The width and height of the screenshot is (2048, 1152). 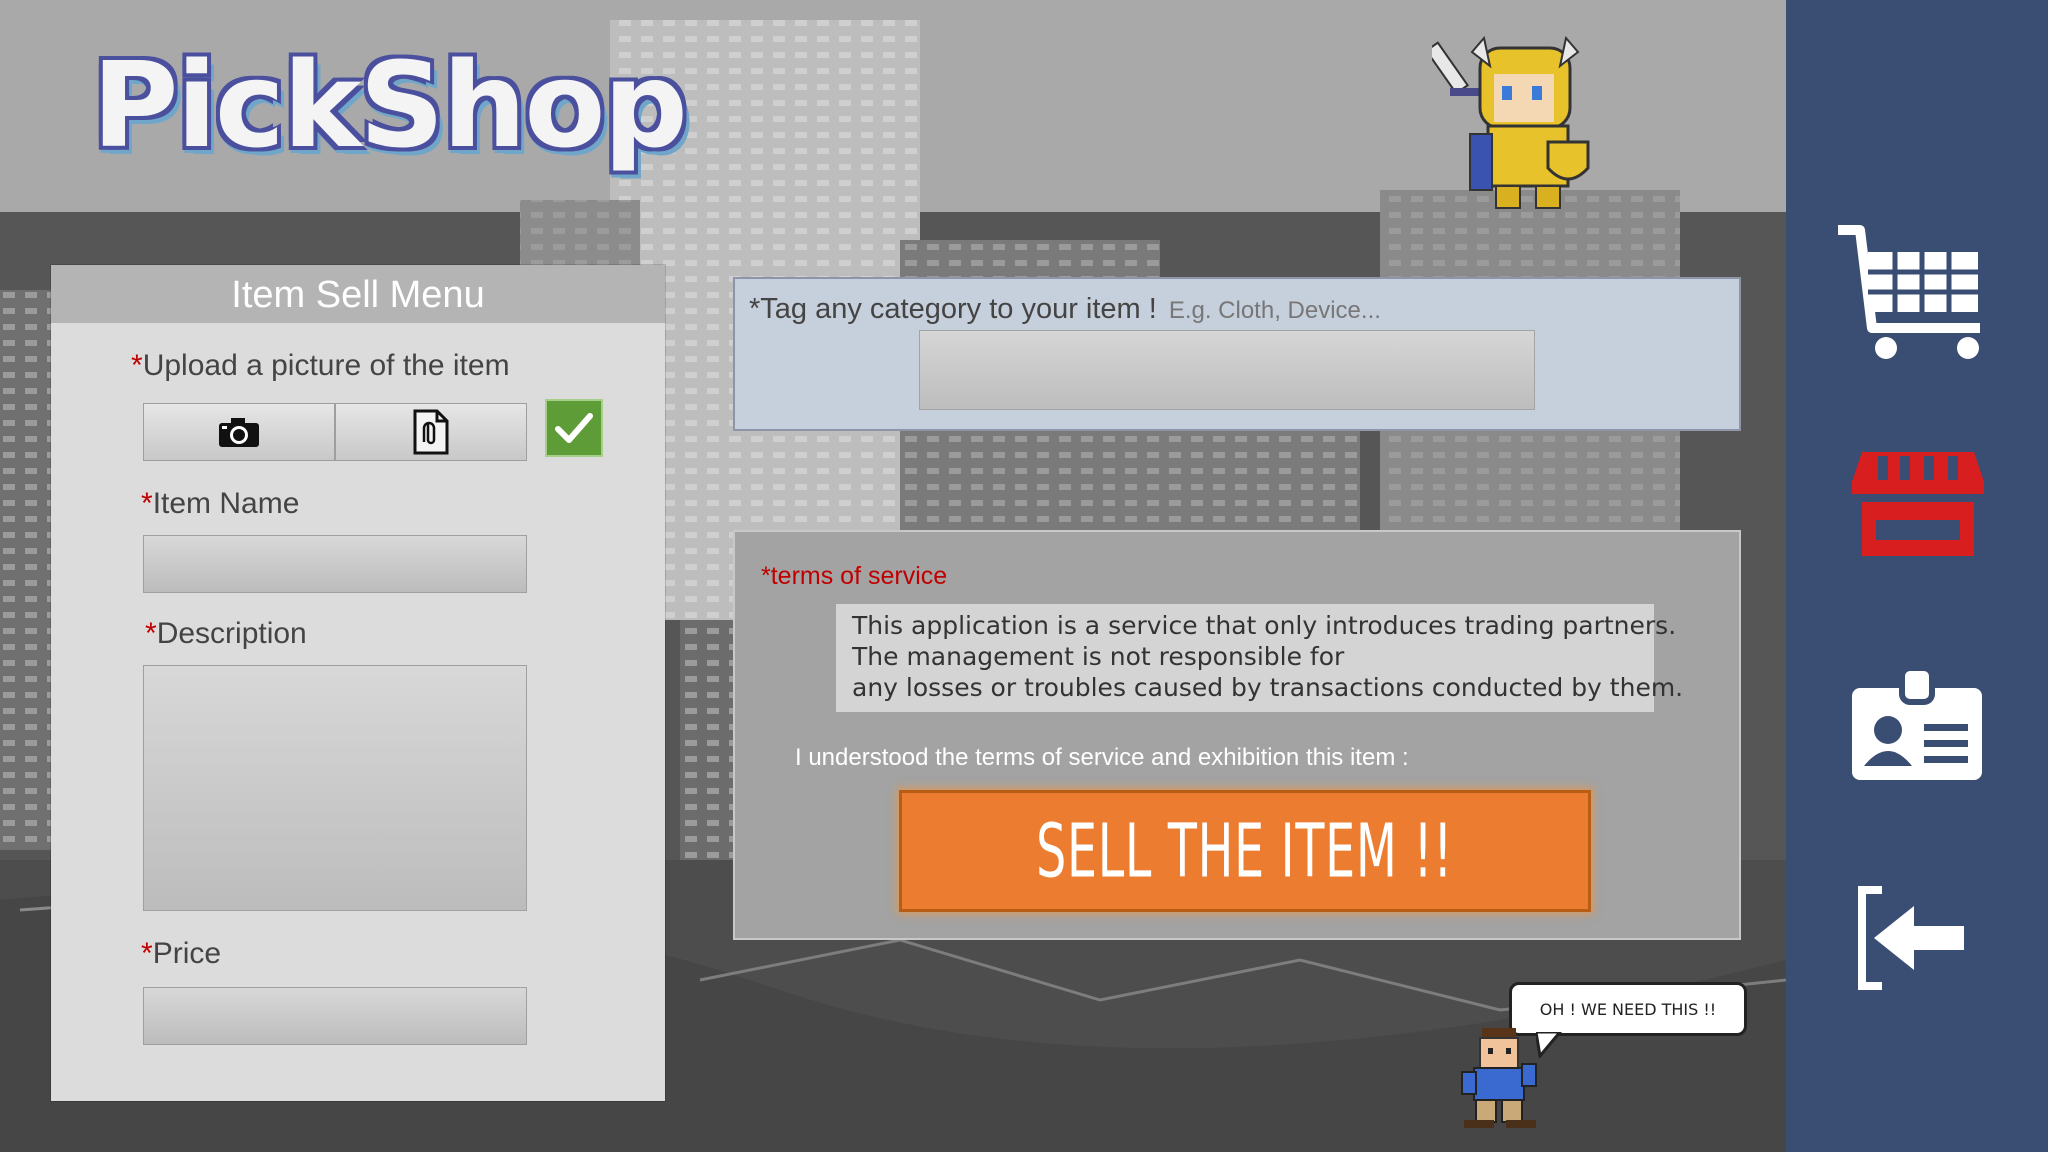 I want to click on description-label: *Description, so click(x=226, y=634).